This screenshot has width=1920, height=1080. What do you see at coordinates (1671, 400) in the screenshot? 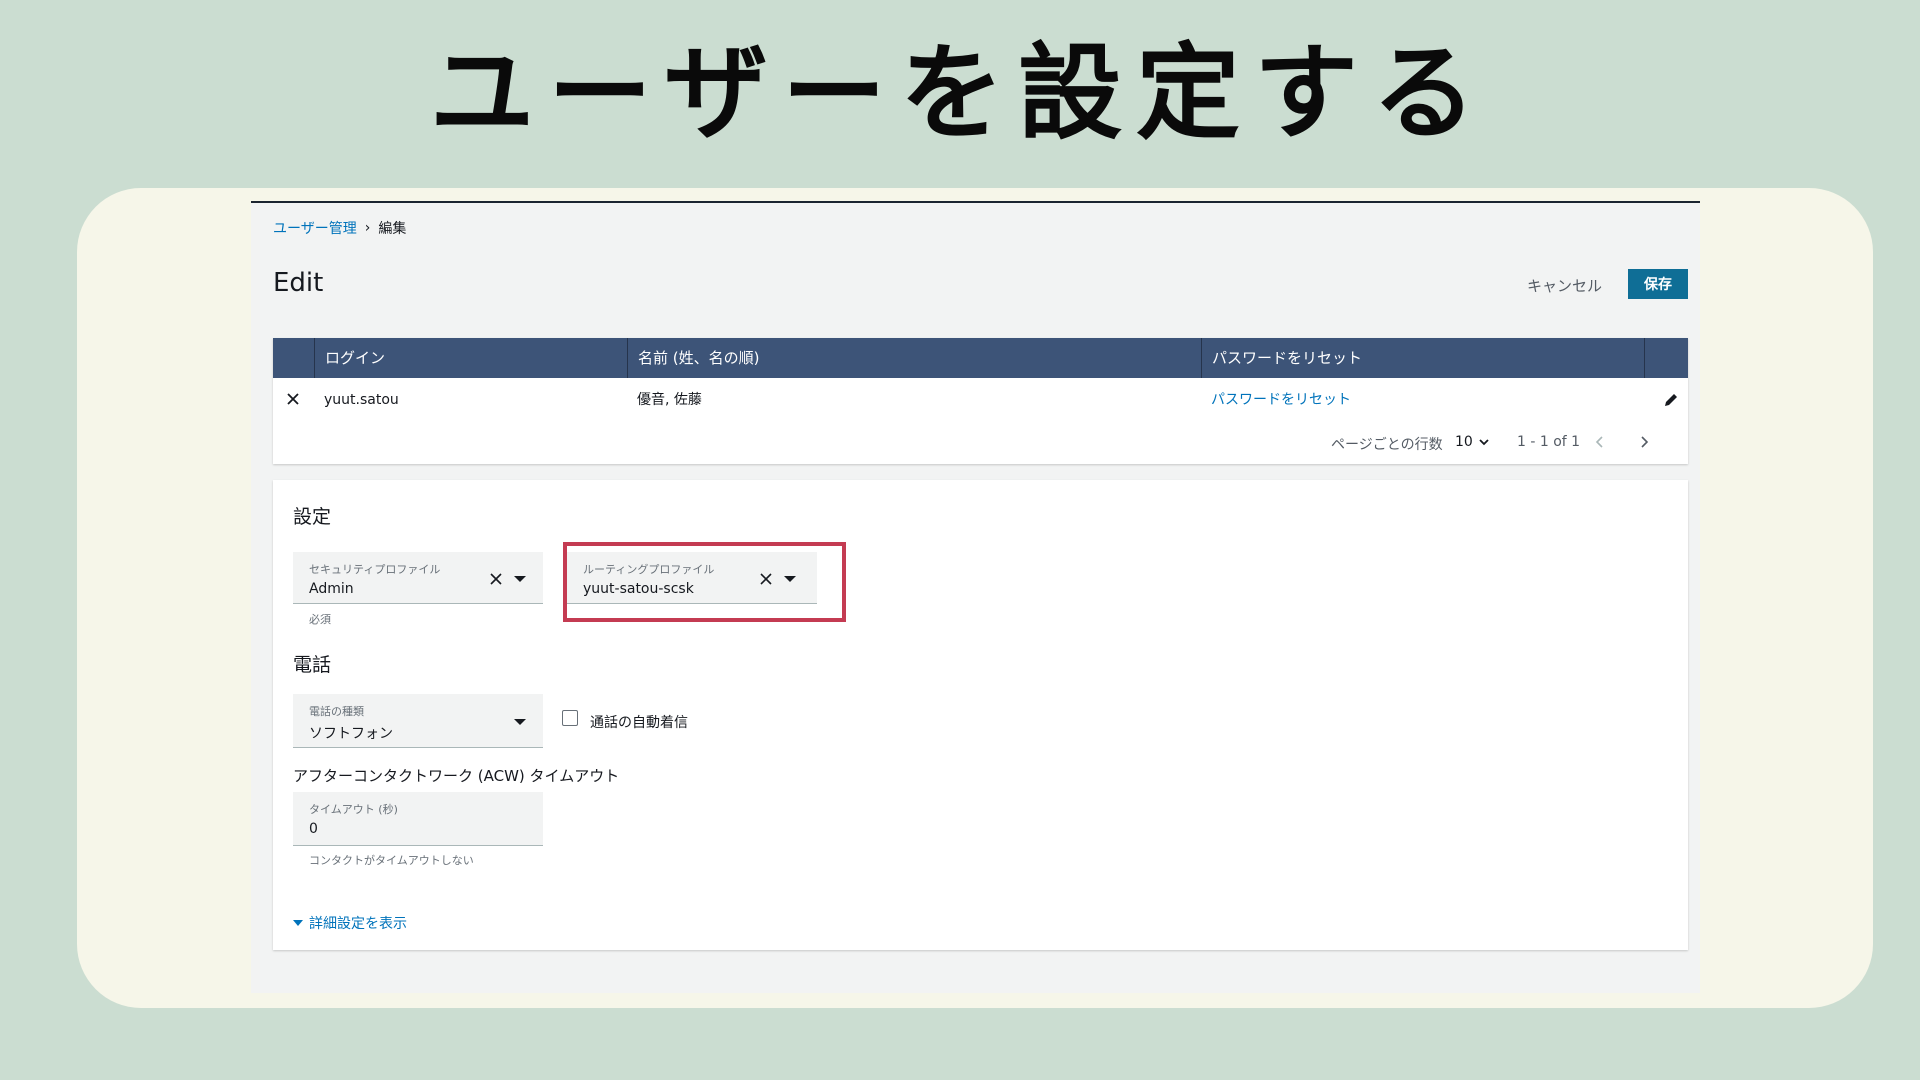
I see `pencil-icon` at bounding box center [1671, 400].